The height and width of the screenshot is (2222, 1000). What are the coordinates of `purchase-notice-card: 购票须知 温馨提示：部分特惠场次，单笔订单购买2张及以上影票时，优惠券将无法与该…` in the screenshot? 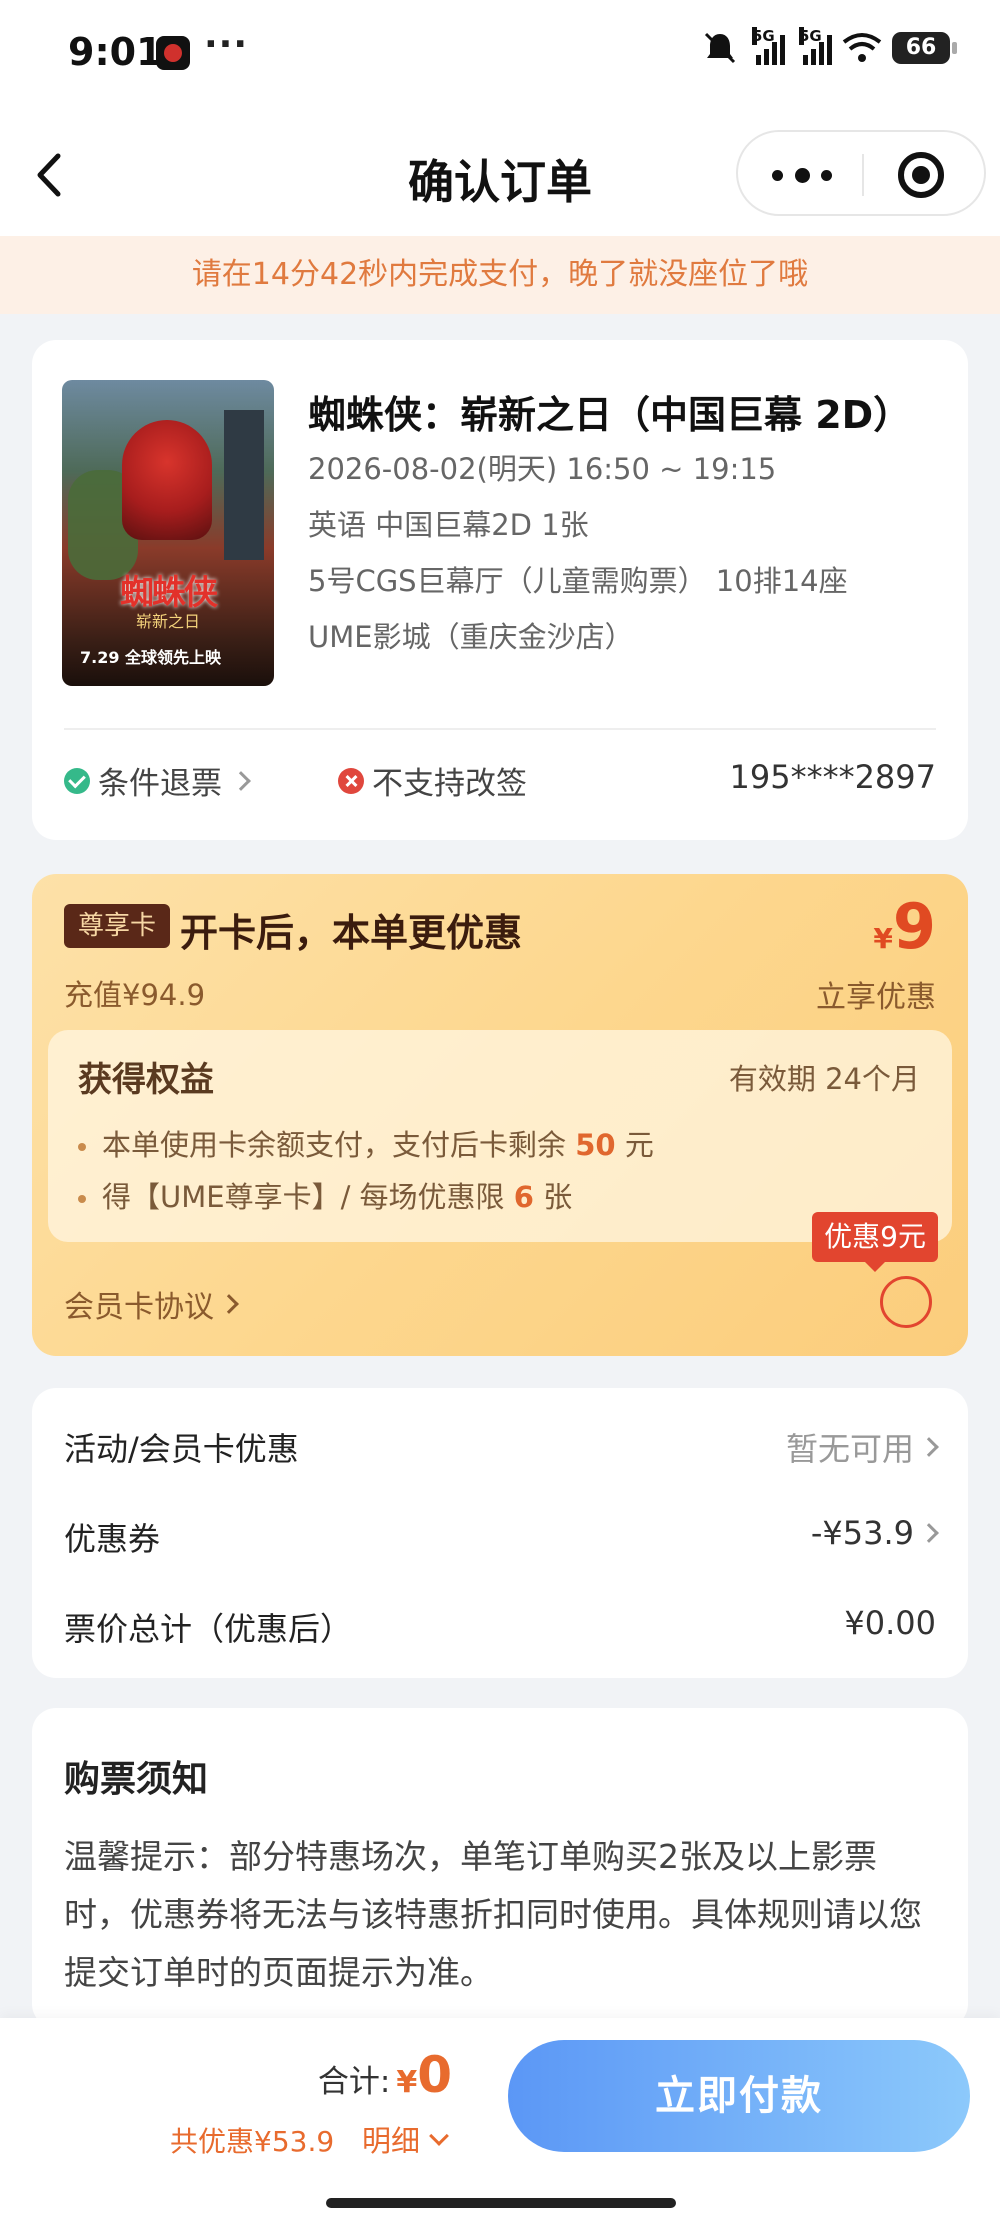 It's located at (500, 1868).